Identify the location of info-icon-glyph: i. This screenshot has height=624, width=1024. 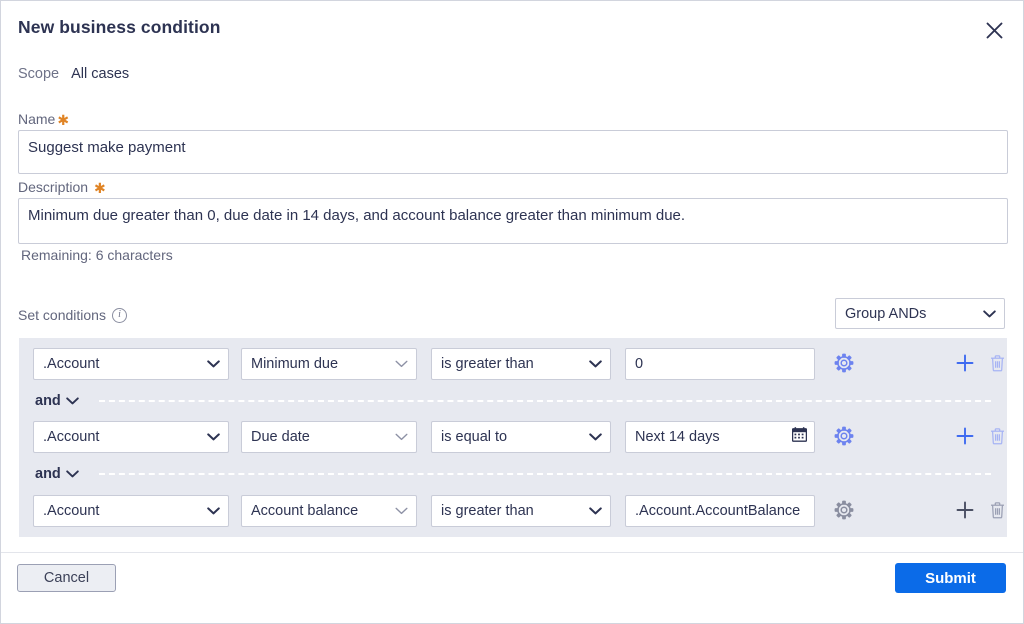
(119, 314).